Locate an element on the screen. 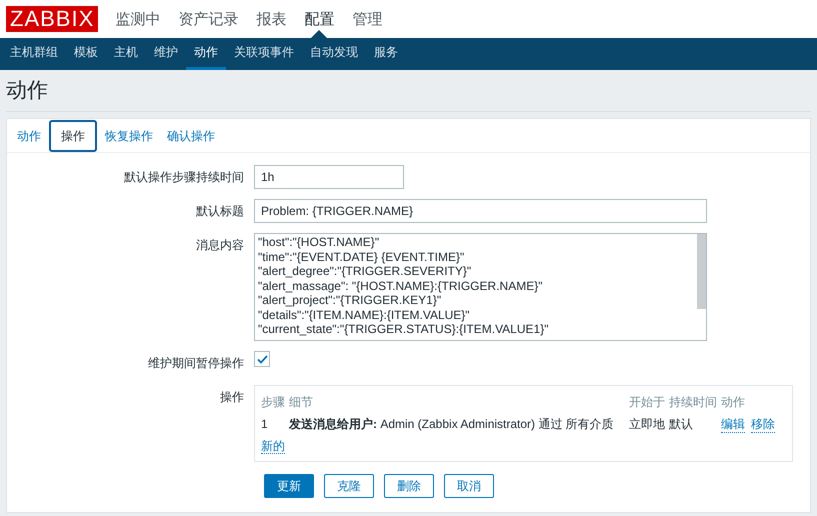 The image size is (817, 516). form-button: 删除 is located at coordinates (409, 486).